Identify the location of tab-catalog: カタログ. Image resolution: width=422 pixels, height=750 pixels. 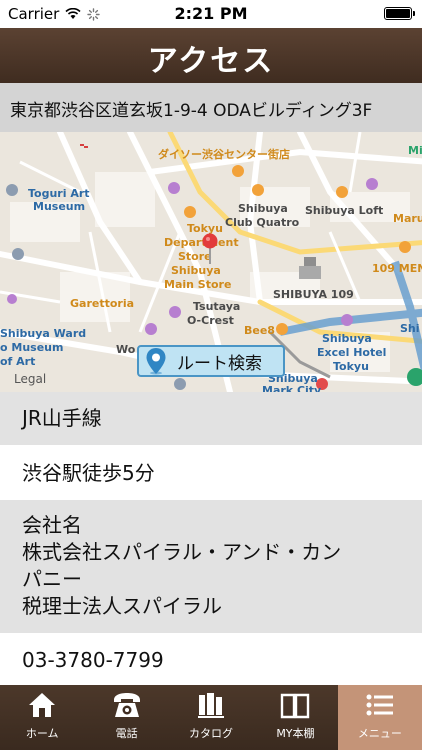
(211, 717).